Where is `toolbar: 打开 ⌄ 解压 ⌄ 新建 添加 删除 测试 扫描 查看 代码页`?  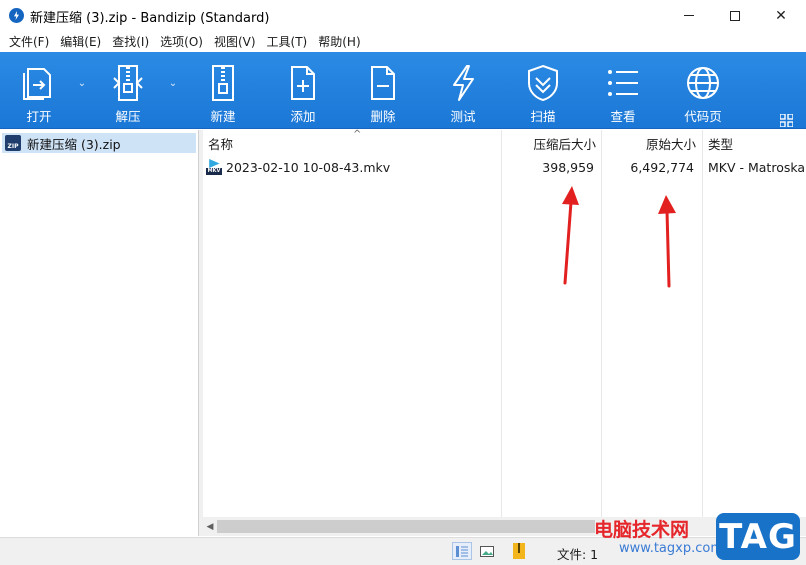 toolbar: 打开 ⌄ 解压 ⌄ 新建 添加 删除 测试 扫描 查看 代码页 is located at coordinates (403, 90).